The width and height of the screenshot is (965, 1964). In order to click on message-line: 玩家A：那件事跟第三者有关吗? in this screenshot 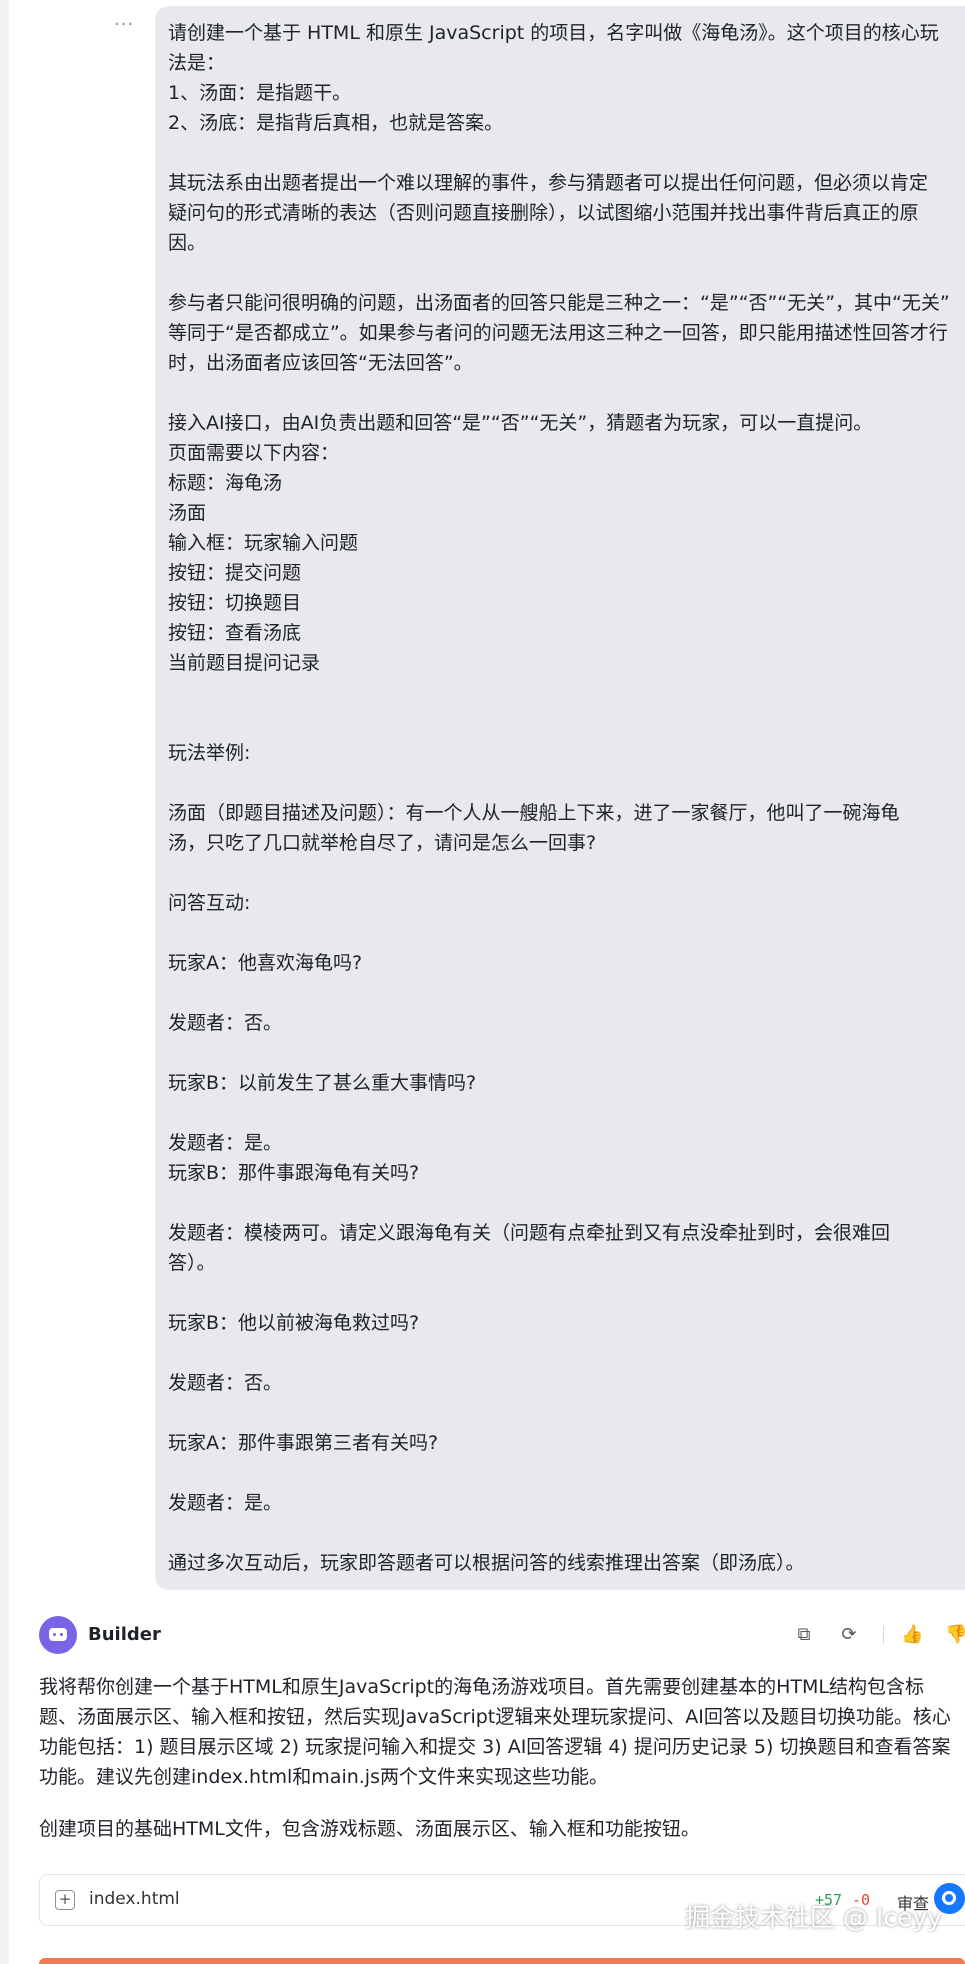, I will do `click(303, 1443)`.